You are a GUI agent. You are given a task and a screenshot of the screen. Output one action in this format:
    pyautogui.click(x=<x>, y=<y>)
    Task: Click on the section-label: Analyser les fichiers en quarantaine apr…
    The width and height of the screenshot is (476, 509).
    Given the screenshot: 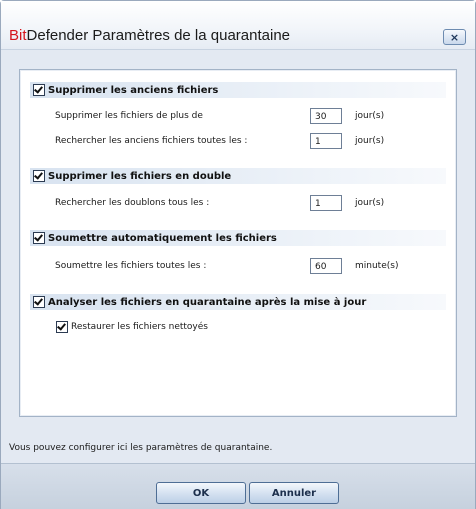 What is the action you would take?
    pyautogui.click(x=207, y=302)
    